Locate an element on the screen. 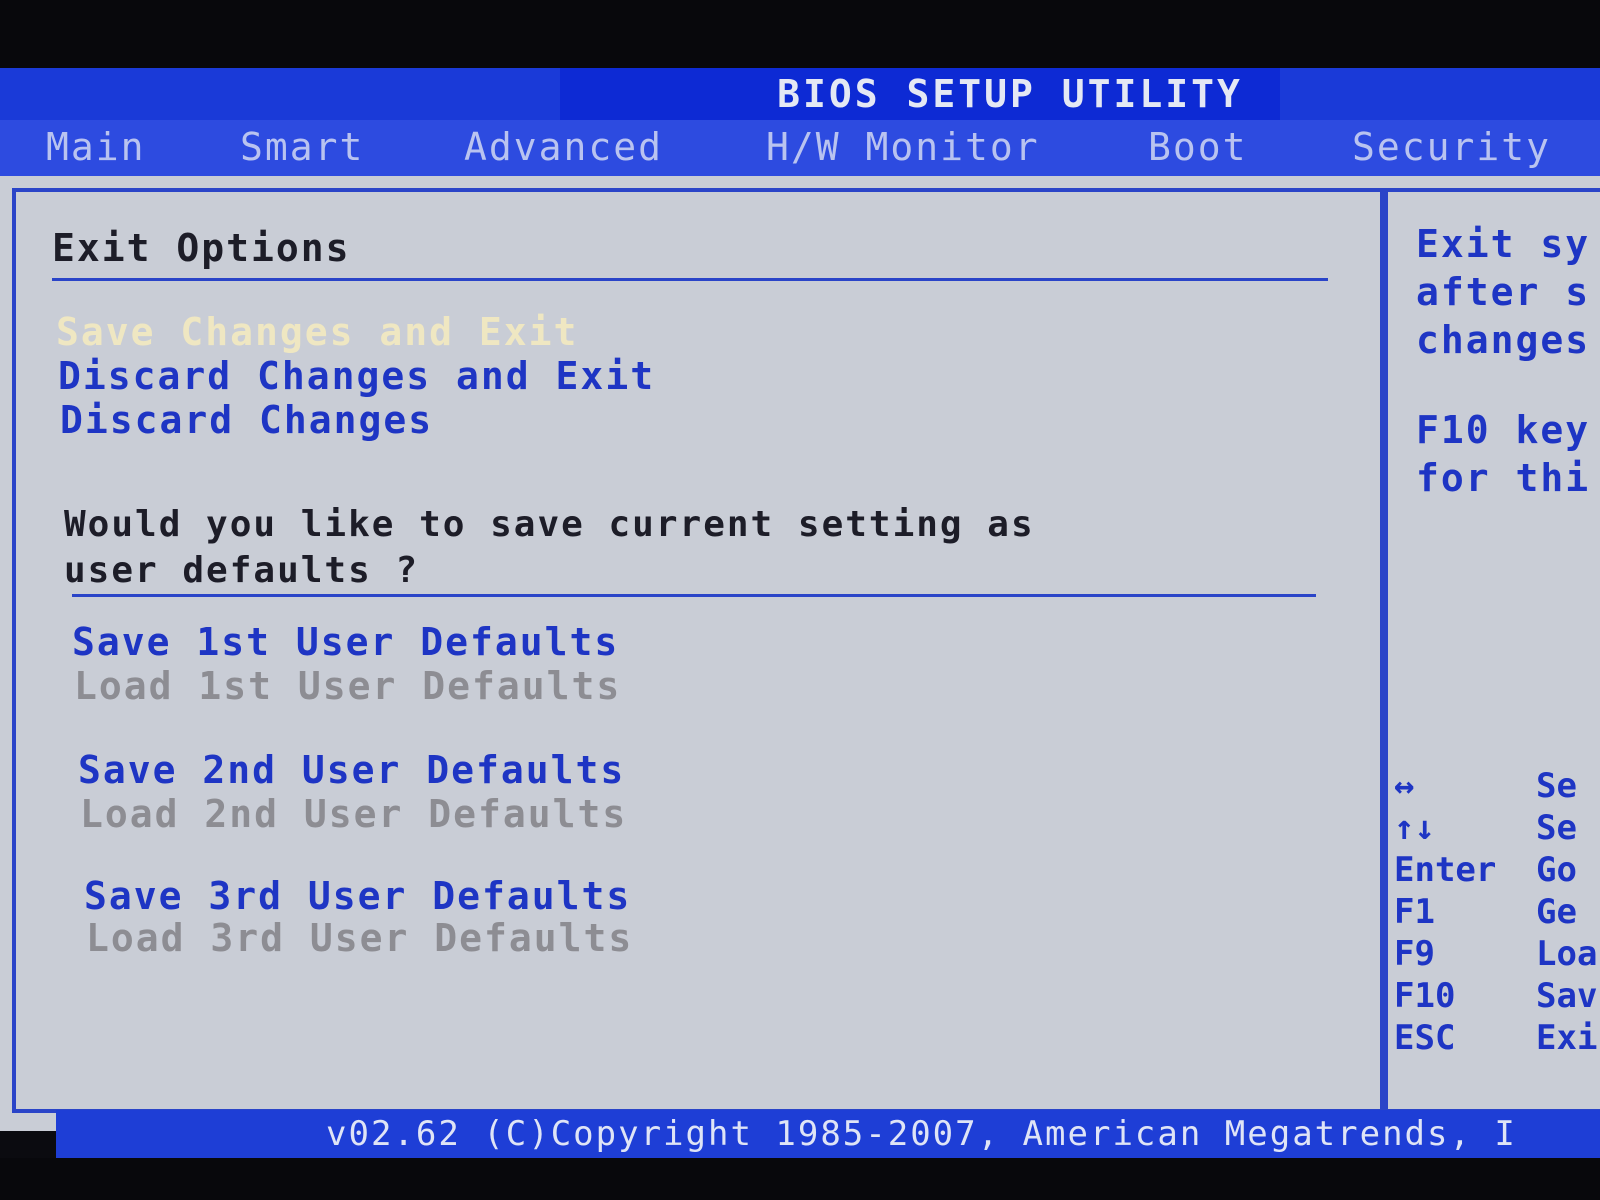 This screenshot has width=1600, height=1200. tab-hw-monitor: H/W Monitor is located at coordinates (903, 148).